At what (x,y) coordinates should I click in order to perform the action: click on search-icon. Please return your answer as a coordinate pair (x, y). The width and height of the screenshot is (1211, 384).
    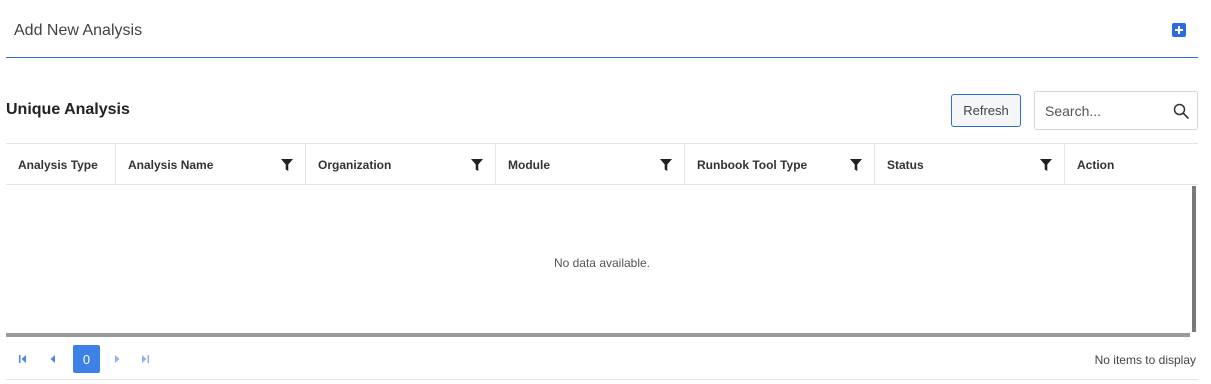
    Looking at the image, I should click on (1181, 111).